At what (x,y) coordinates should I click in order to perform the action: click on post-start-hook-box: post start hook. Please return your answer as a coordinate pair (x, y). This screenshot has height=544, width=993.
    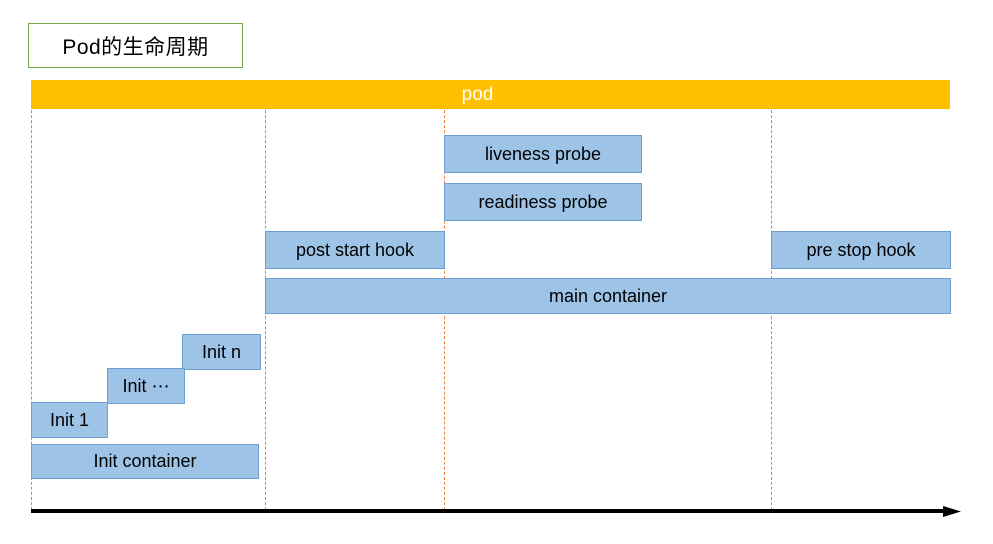
    Looking at the image, I should click on (355, 250).